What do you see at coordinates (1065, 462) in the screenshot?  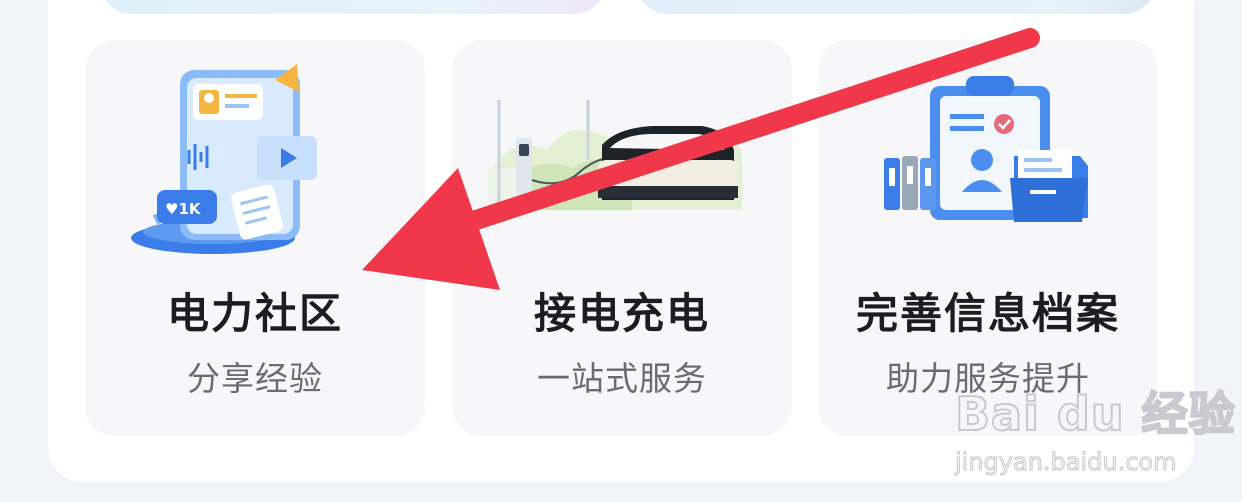 I see `watermark-url: jingyan.baidu.com` at bounding box center [1065, 462].